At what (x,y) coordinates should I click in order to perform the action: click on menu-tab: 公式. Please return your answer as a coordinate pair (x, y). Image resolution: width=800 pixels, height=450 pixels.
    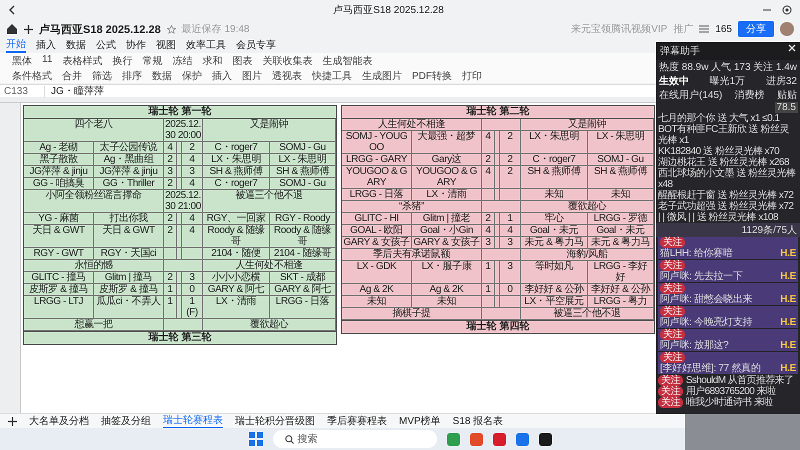
    Looking at the image, I should click on (106, 45).